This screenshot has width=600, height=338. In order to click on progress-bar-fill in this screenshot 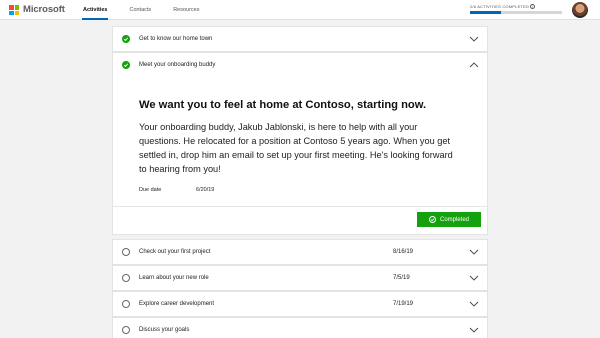, I will do `click(485, 12)`.